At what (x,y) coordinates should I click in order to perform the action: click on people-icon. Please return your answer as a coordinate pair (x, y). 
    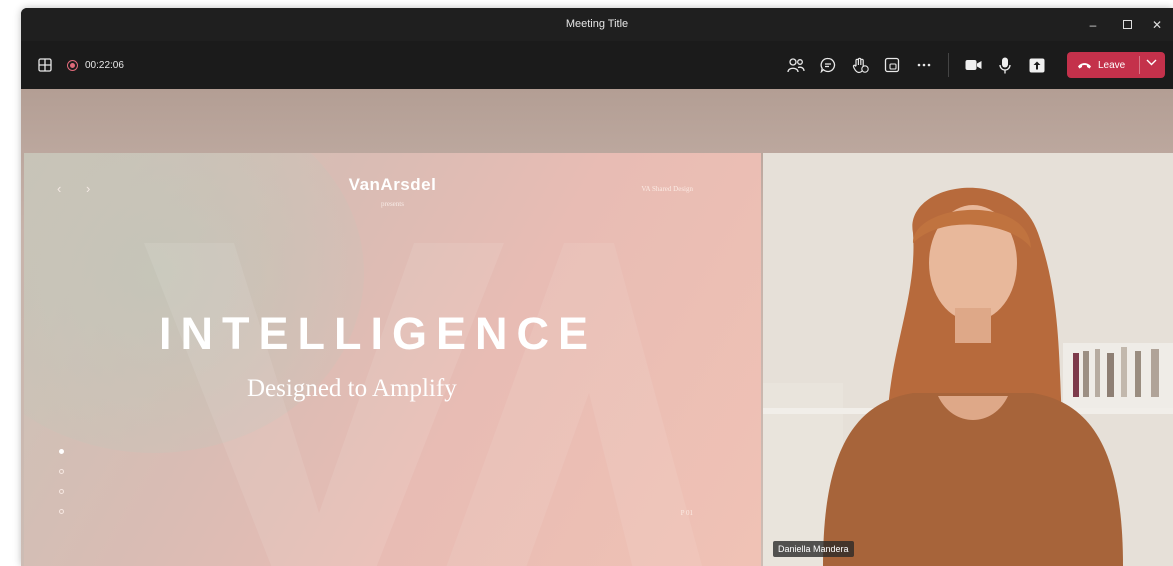
    Looking at the image, I should click on (796, 65).